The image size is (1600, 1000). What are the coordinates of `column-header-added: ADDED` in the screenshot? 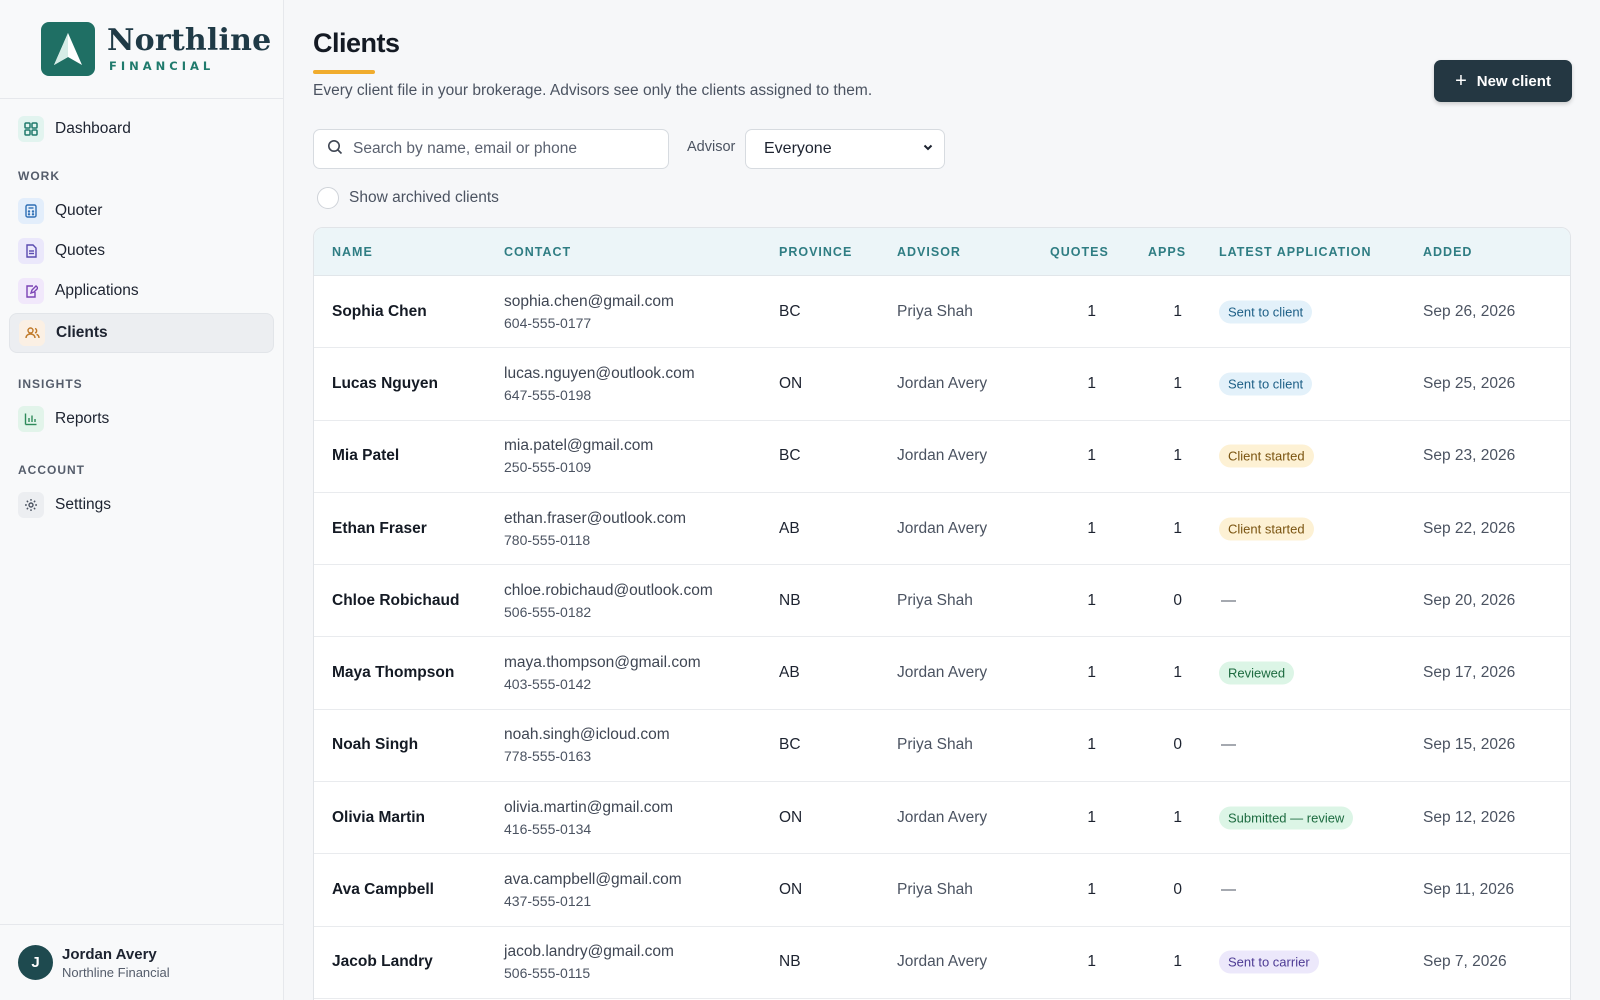 It's located at (1447, 252).